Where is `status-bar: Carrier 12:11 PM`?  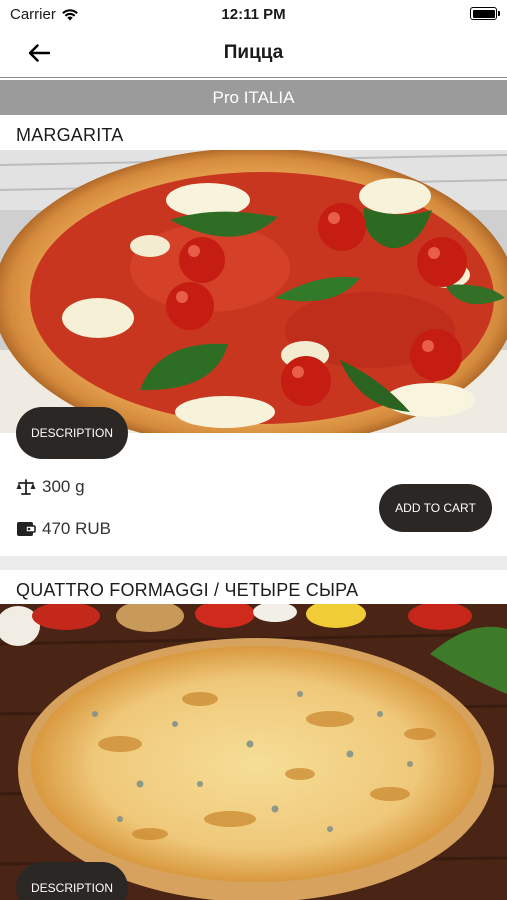 status-bar: Carrier 12:11 PM is located at coordinates (253, 15).